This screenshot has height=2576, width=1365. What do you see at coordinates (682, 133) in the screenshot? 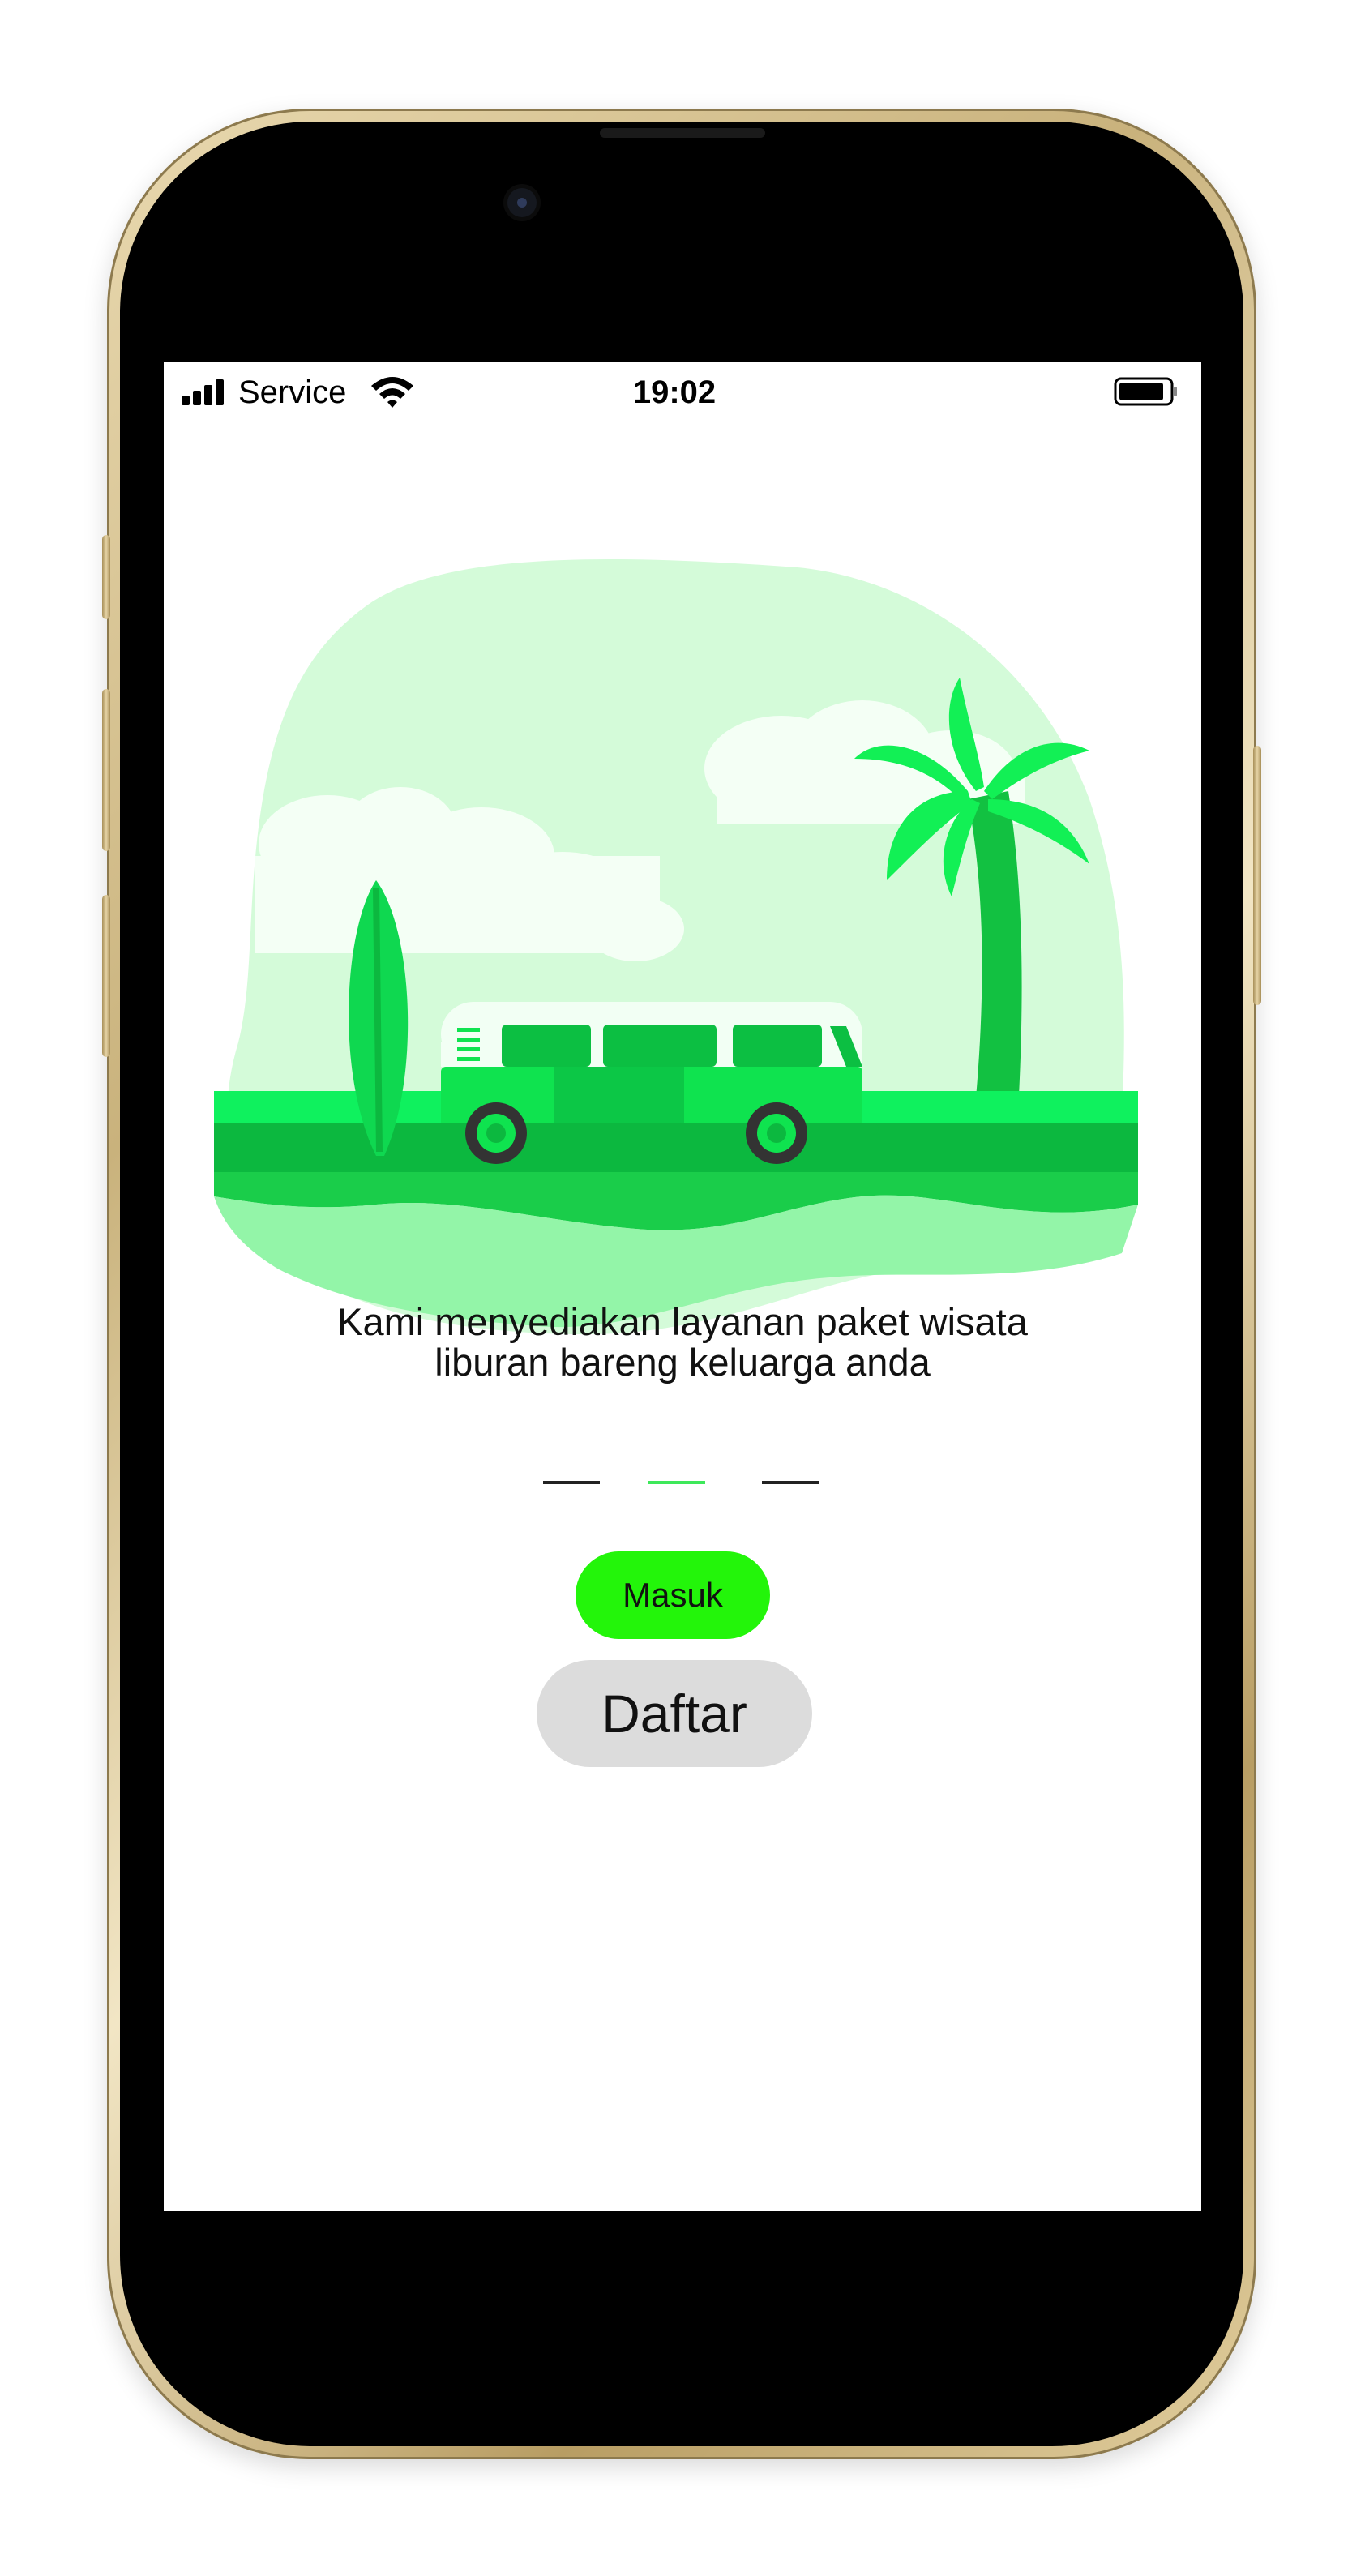
I see `speaker-grille` at bounding box center [682, 133].